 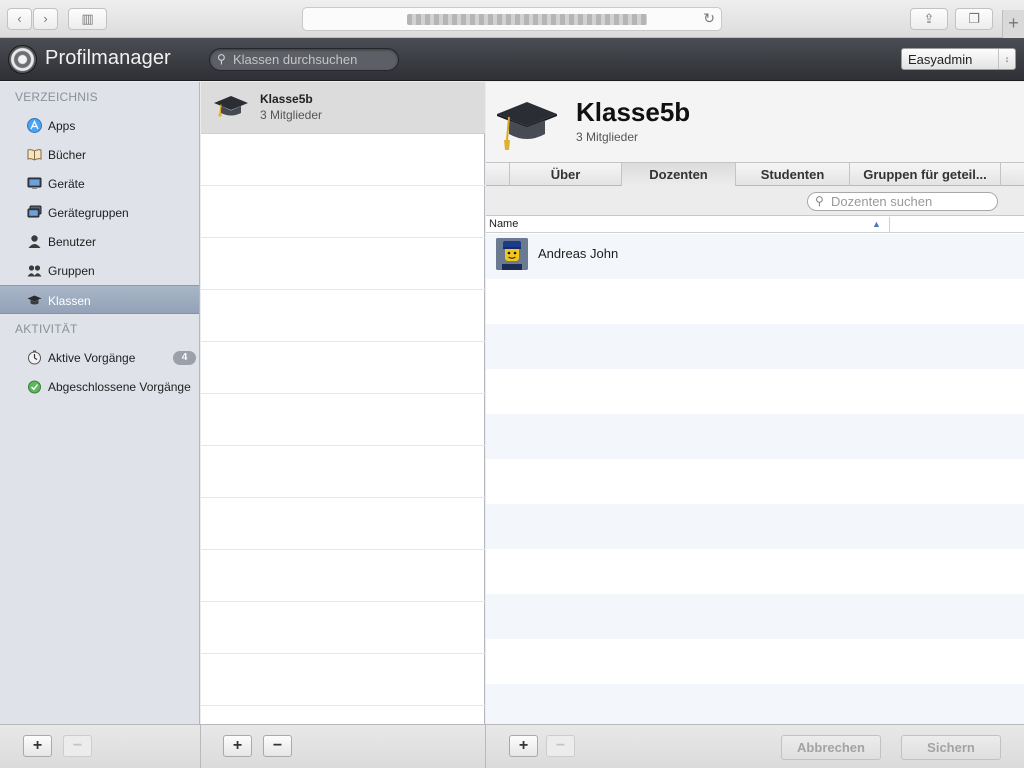 I want to click on sidebar-item-label: Abgeschlossene Vorgänge, so click(x=119, y=387).